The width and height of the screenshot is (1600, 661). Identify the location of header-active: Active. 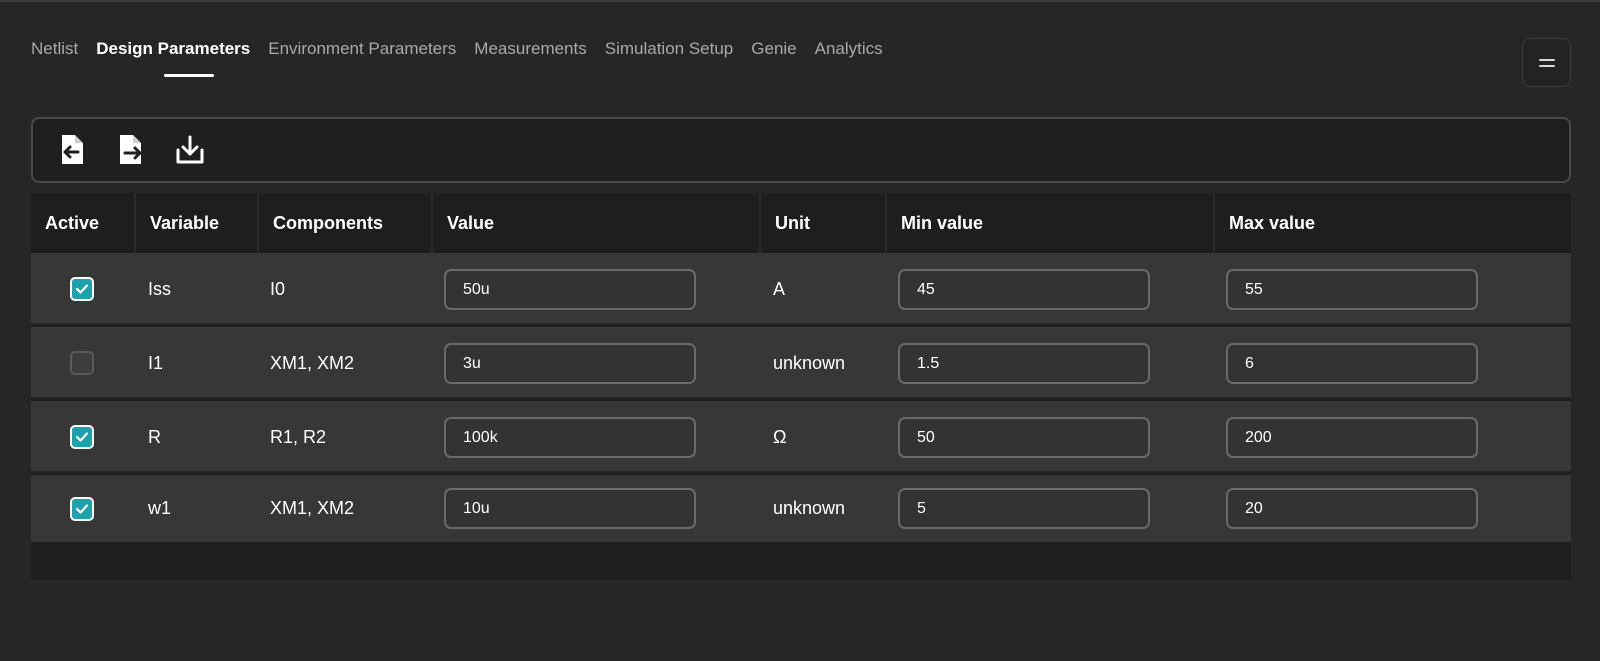
(72, 222).